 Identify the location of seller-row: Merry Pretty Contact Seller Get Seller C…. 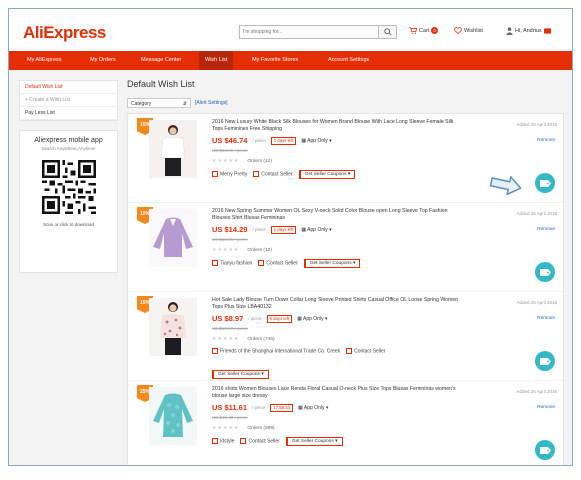
(284, 174).